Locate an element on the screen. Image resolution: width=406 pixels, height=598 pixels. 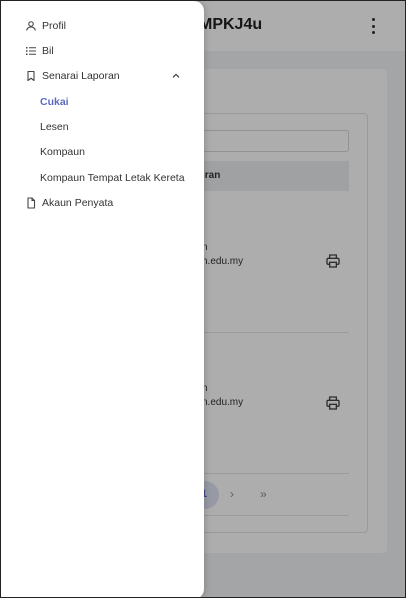
nav-item-senarai-laporan: Senarai Laporan is located at coordinates (102, 76).